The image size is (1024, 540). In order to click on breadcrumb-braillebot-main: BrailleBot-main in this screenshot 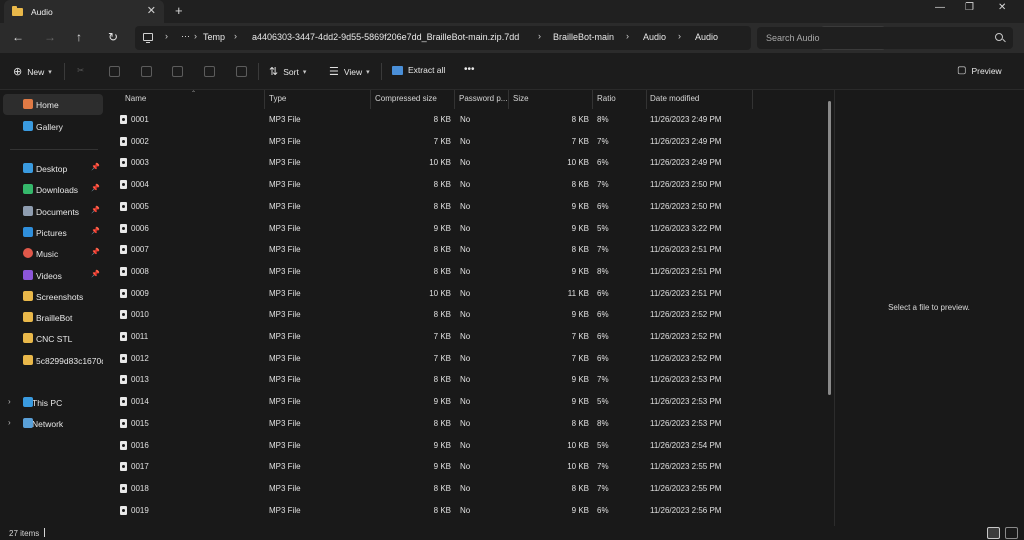, I will do `click(583, 37)`.